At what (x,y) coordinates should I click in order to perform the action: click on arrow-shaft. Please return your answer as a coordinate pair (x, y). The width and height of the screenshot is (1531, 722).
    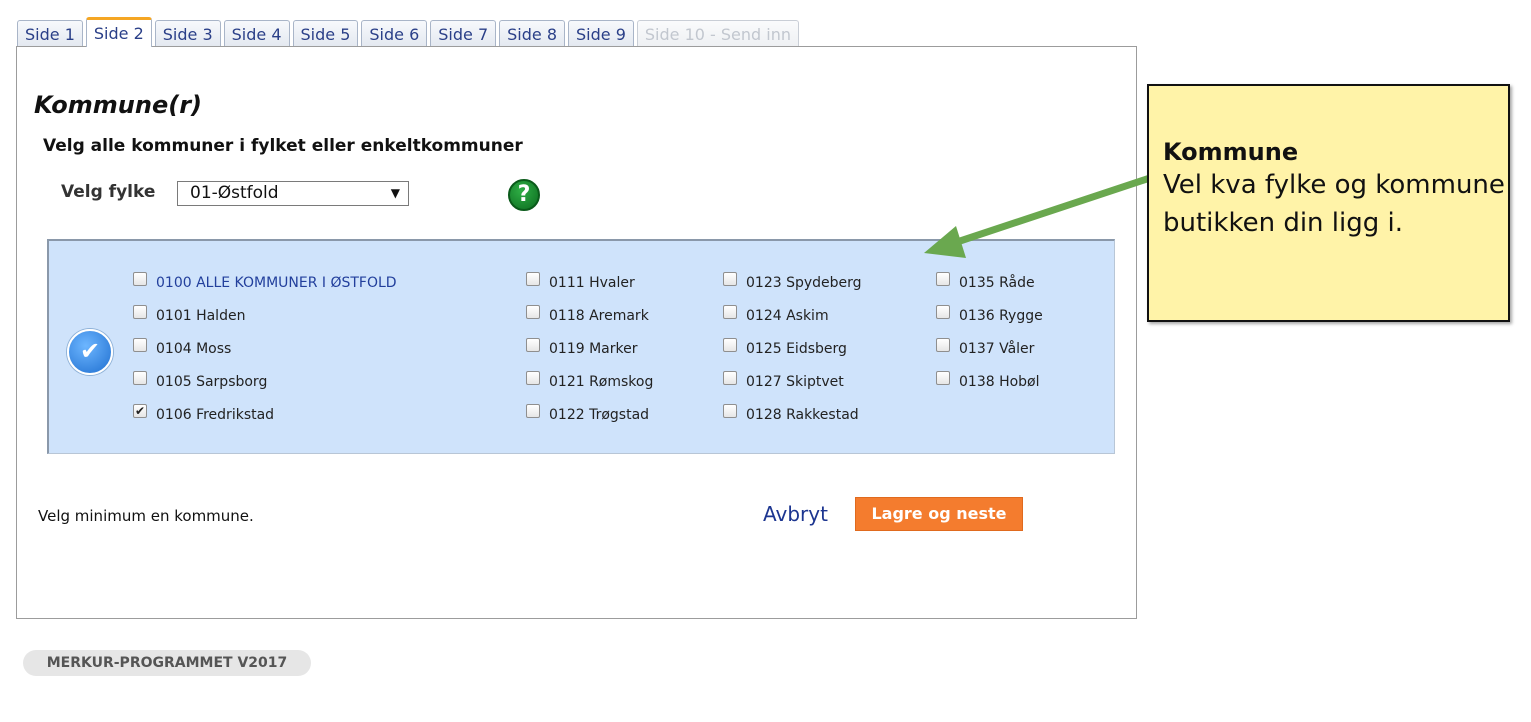
    Looking at the image, I should click on (1052, 210).